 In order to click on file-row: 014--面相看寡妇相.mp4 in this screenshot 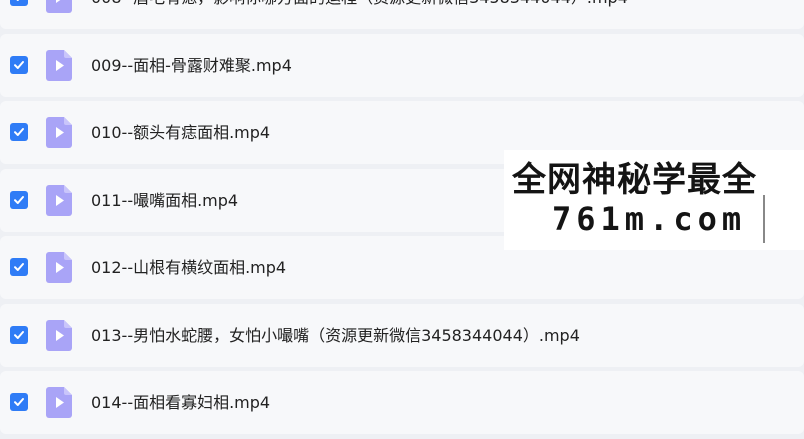, I will do `click(402, 402)`.